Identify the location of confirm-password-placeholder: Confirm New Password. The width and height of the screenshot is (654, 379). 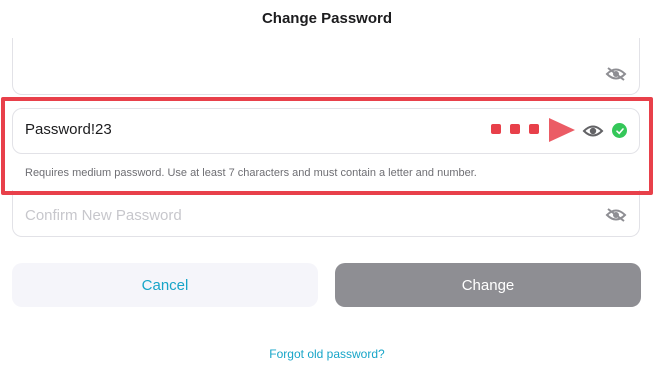
(103, 215).